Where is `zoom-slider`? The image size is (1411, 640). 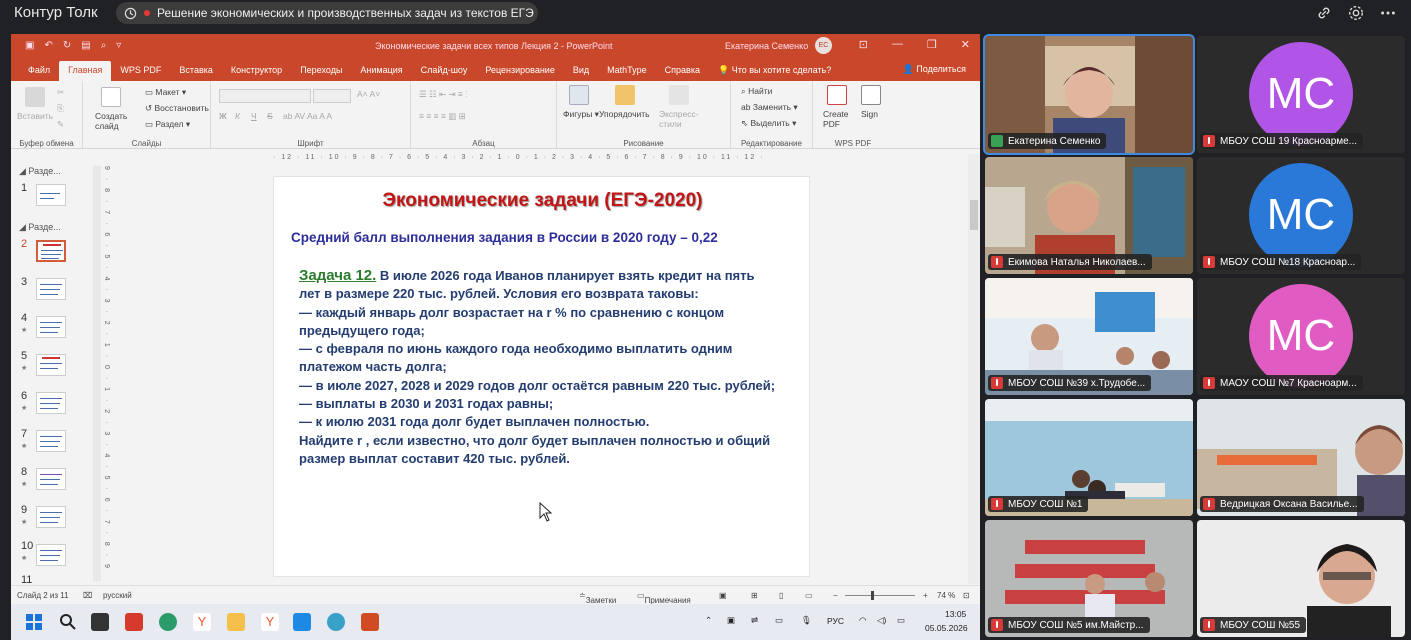
zoom-slider is located at coordinates (880, 595).